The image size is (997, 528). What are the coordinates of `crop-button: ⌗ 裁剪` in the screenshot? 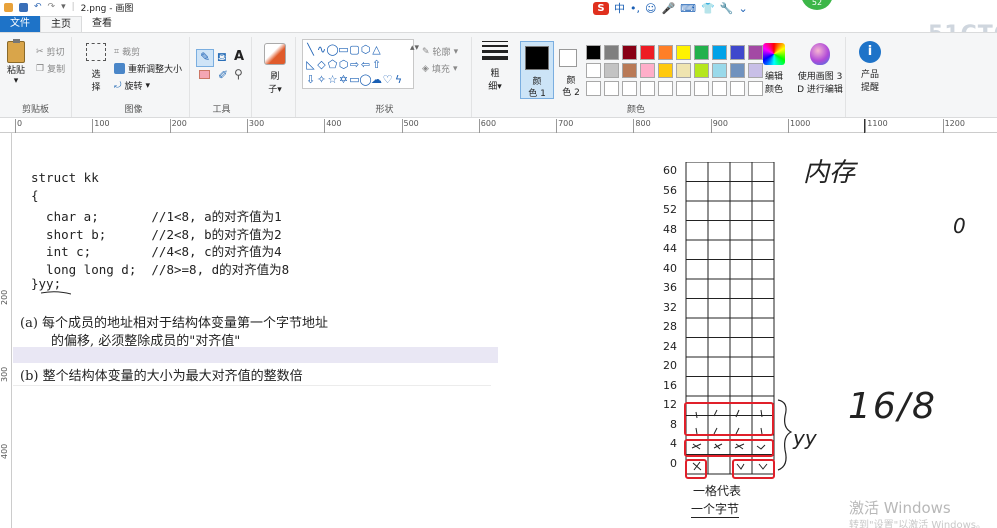 It's located at (127, 52).